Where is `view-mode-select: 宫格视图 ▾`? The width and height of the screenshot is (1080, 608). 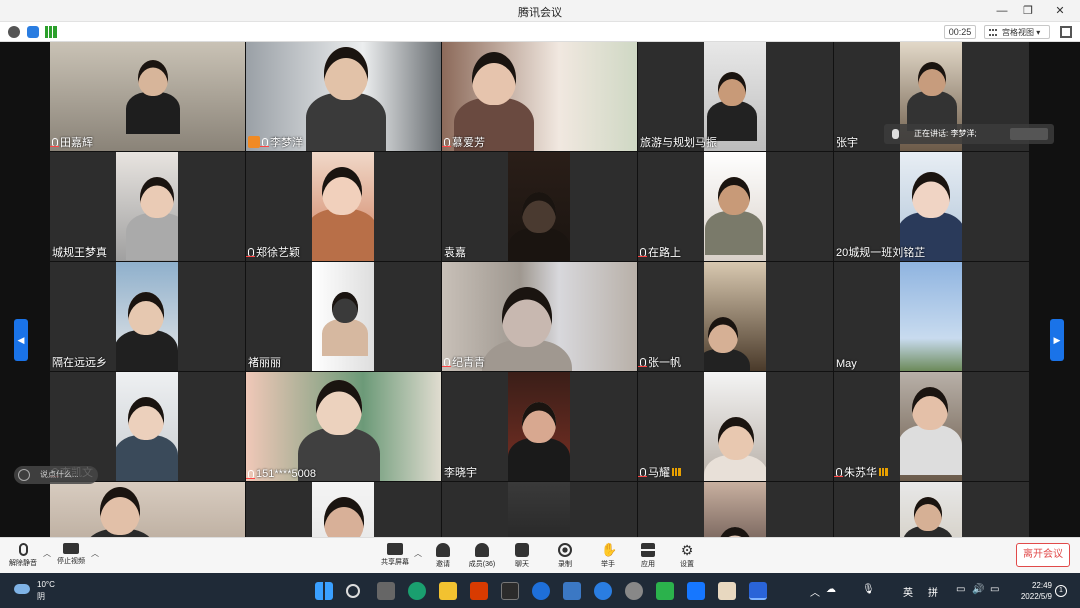 view-mode-select: 宫格视图 ▾ is located at coordinates (1017, 32).